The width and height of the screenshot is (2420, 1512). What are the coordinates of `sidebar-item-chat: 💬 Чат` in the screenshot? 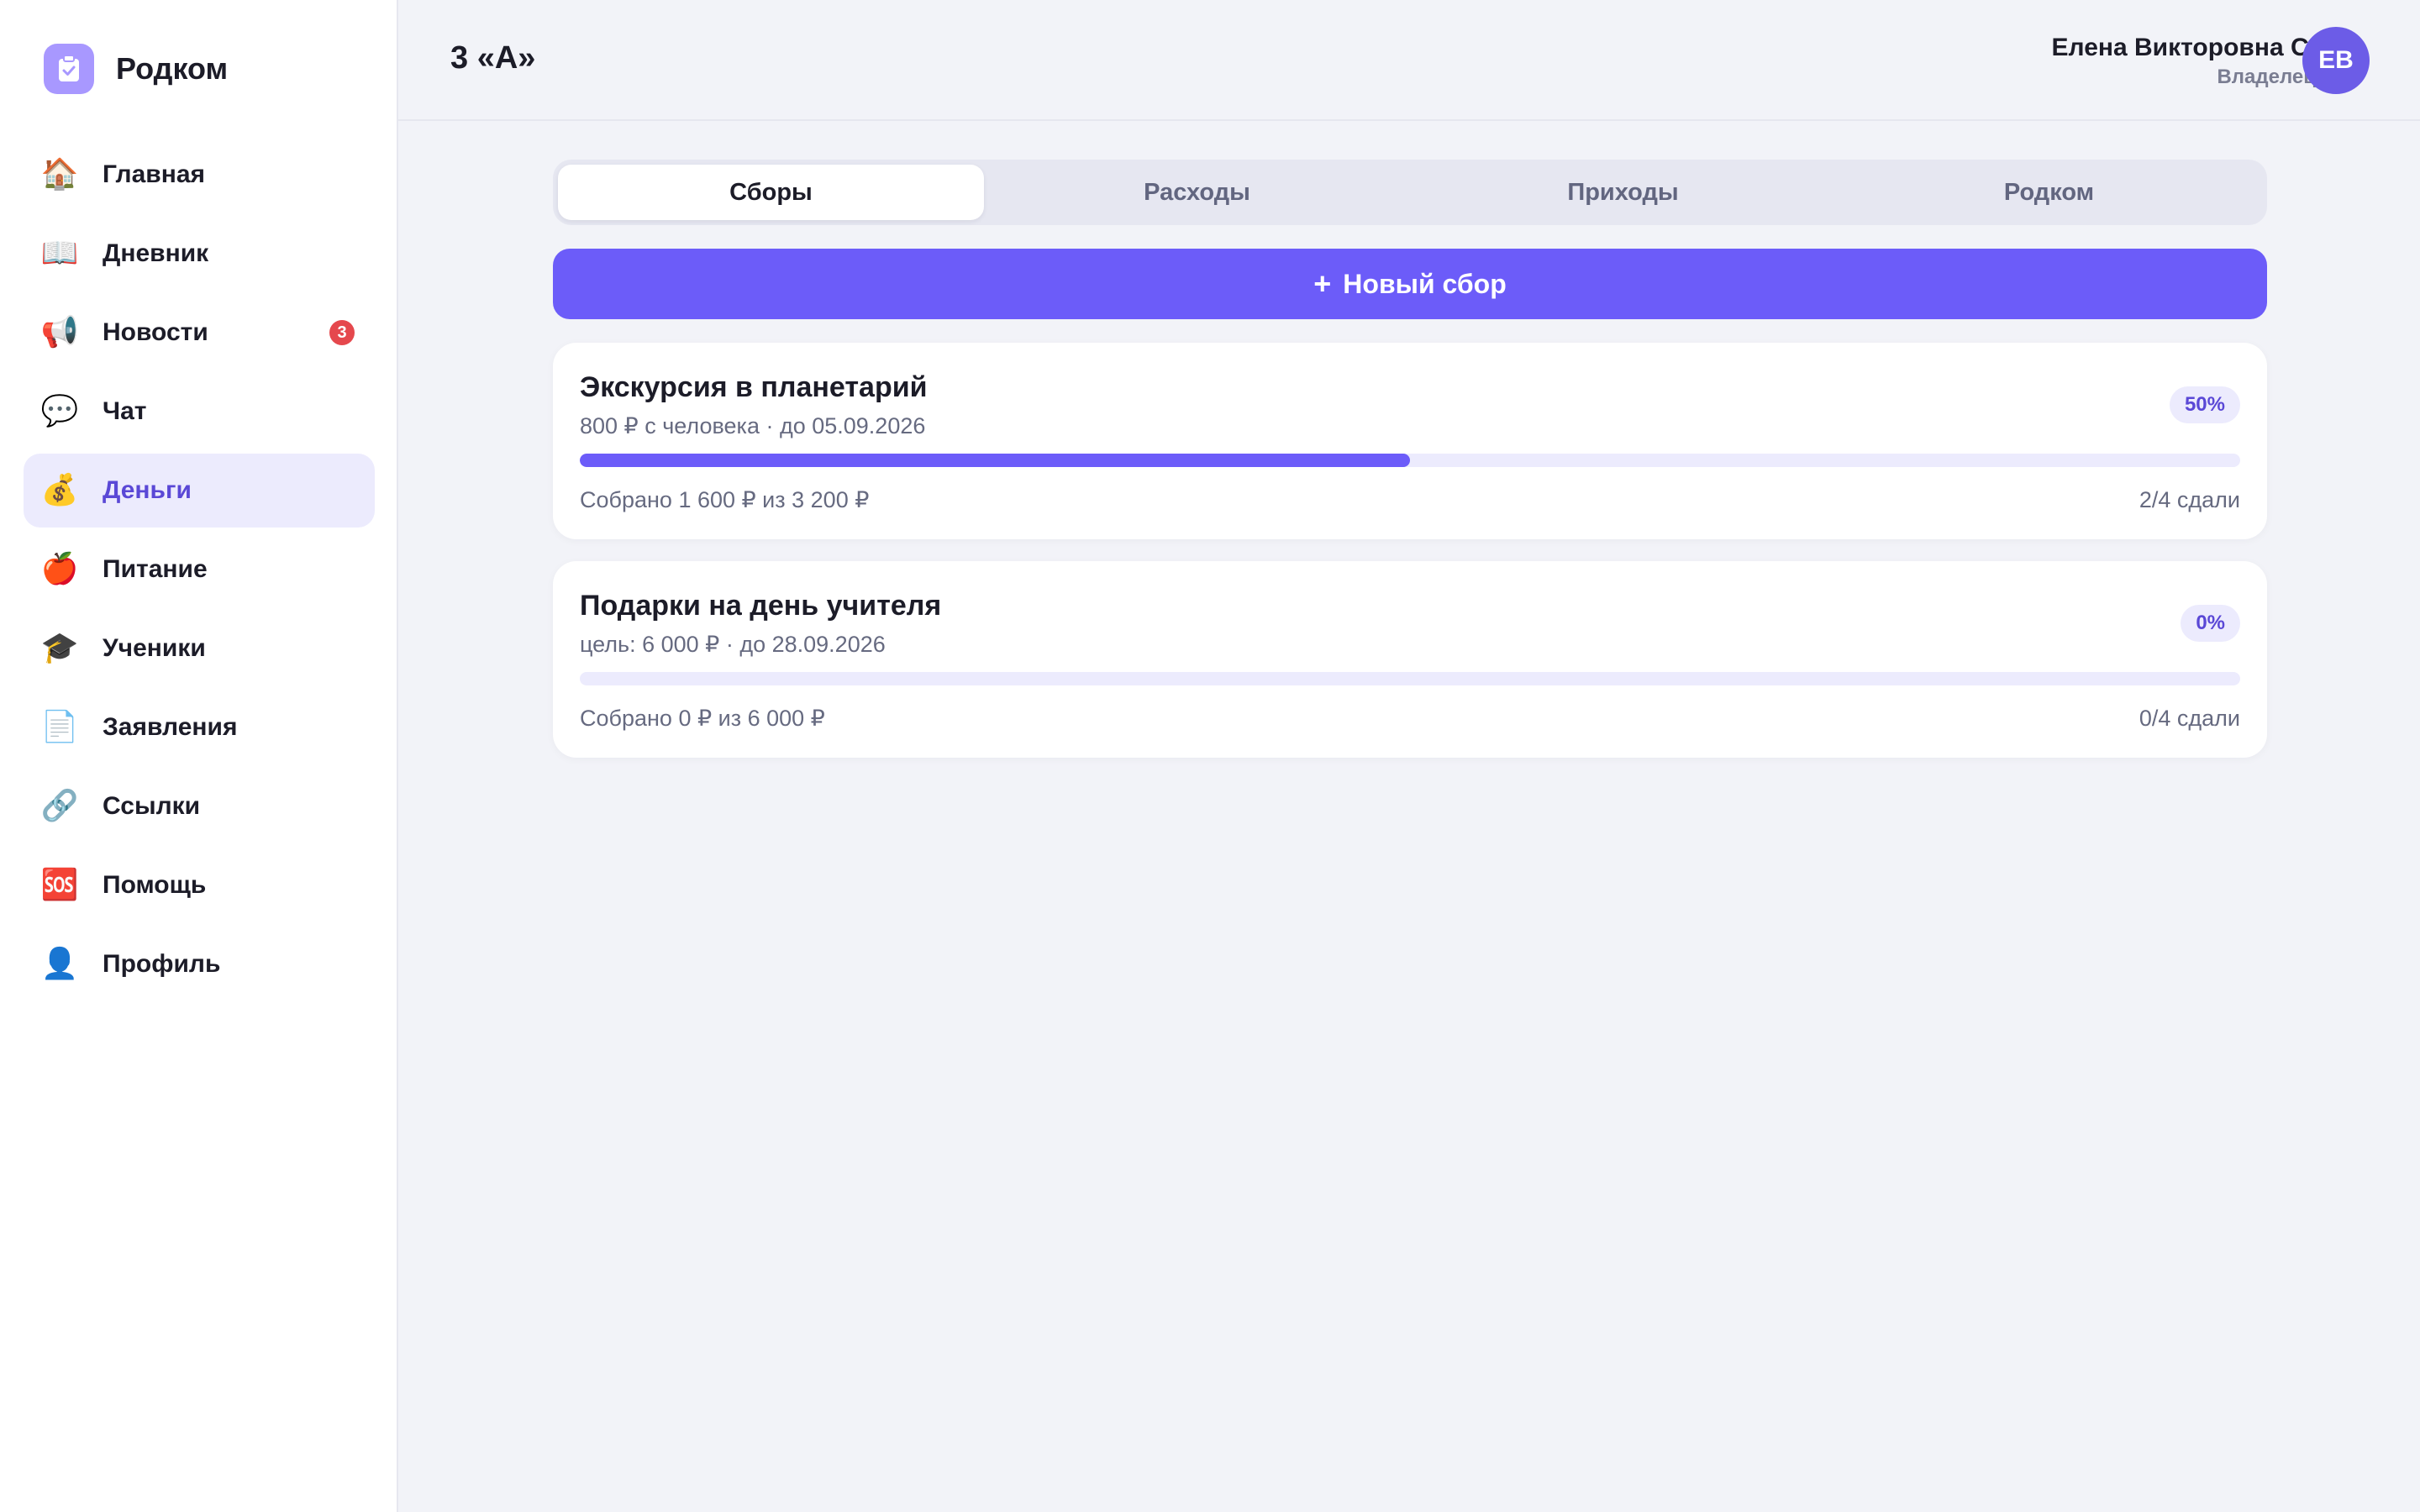 It's located at (199, 412).